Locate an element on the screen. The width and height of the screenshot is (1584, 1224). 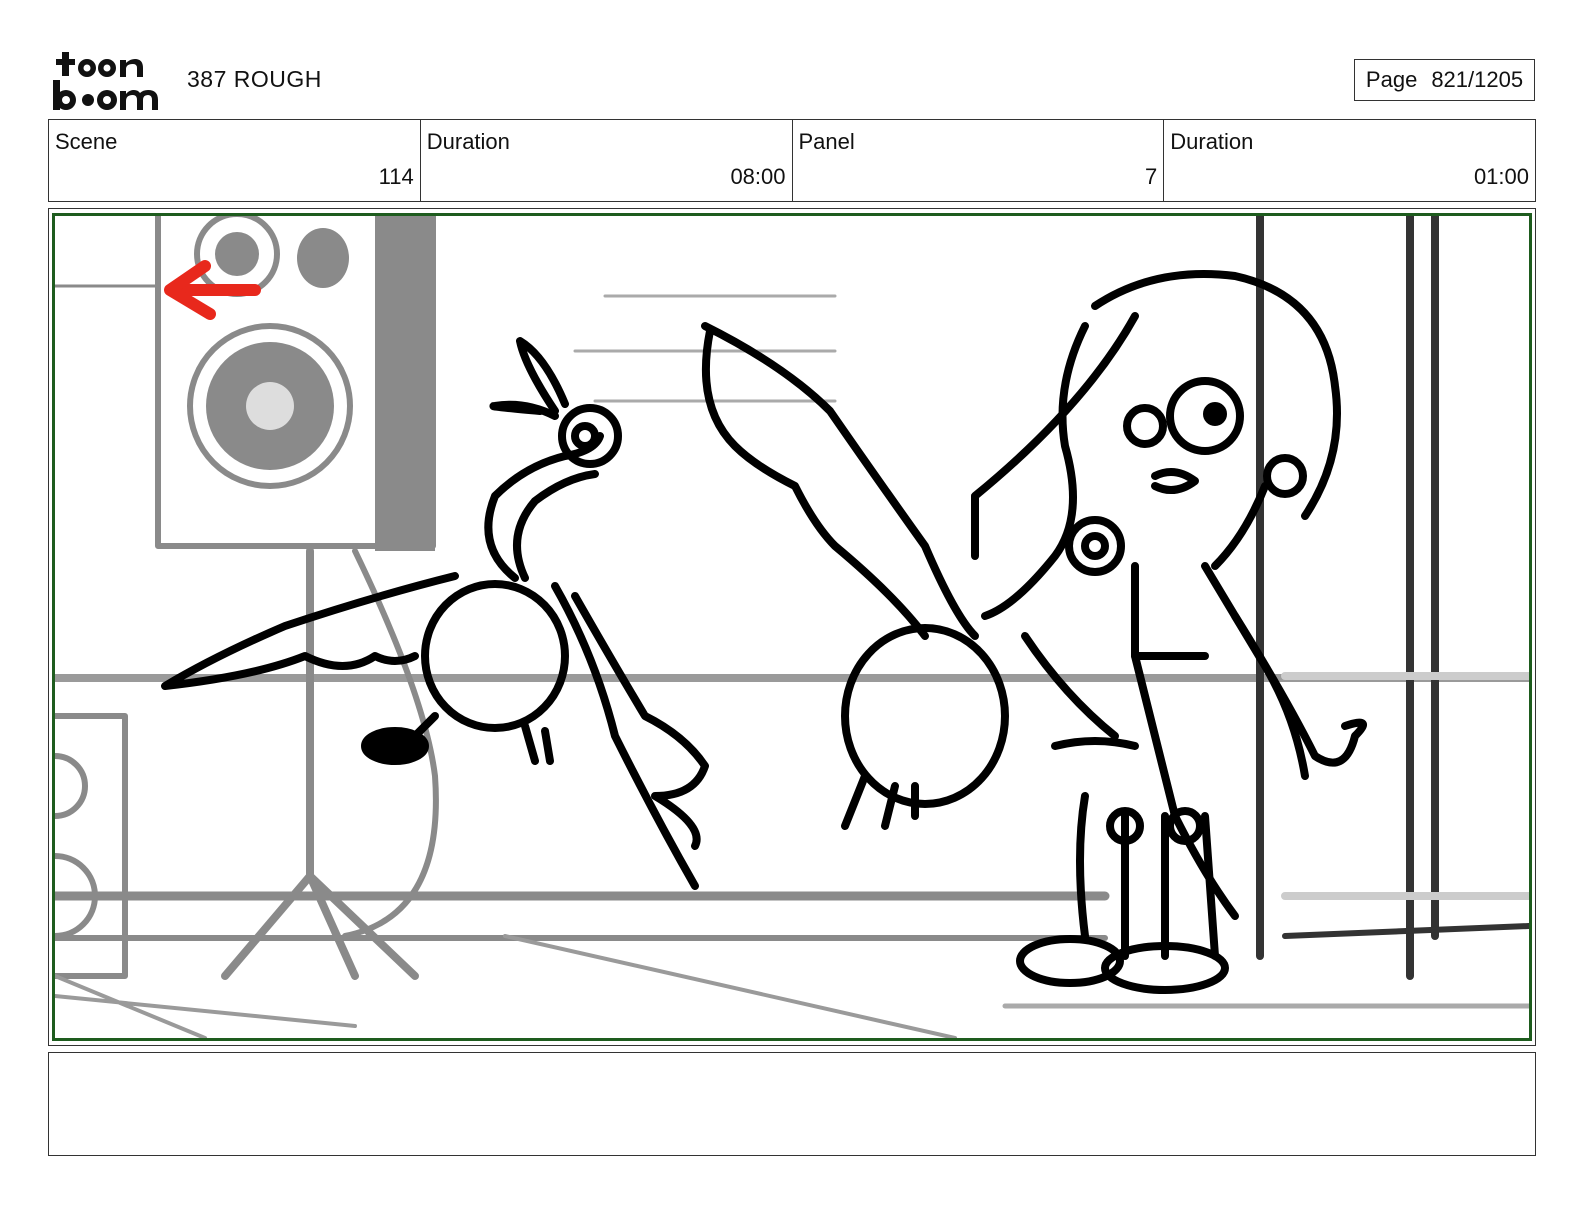
panel-cell: Panel 7 is located at coordinates (979, 160).